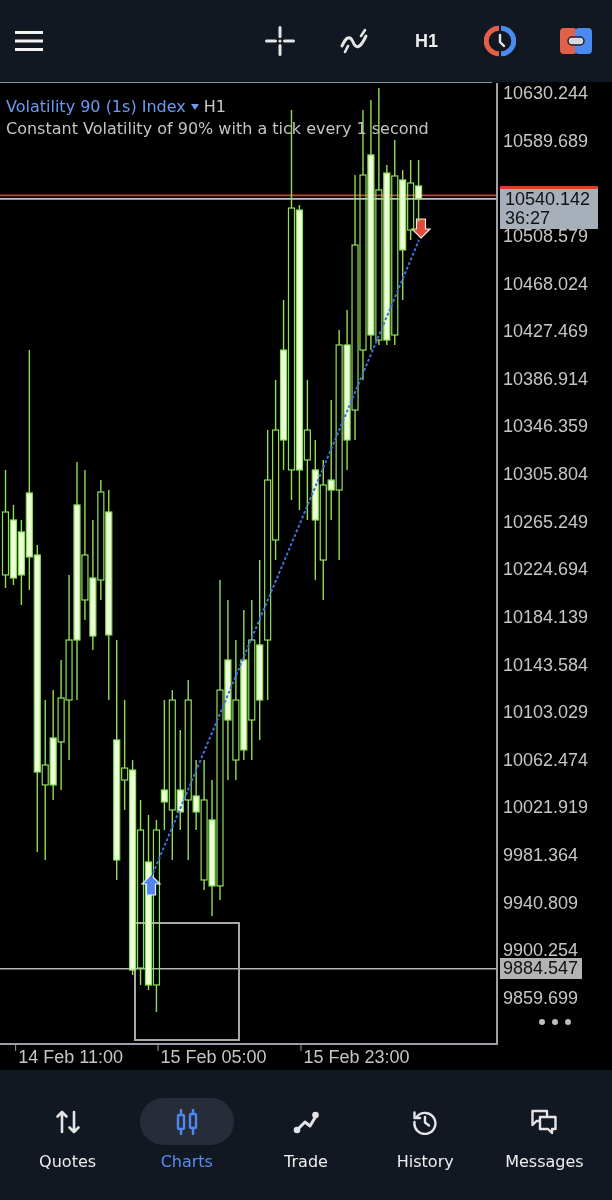 The width and height of the screenshot is (612, 1200). I want to click on price-label: 10508.579, so click(546, 235).